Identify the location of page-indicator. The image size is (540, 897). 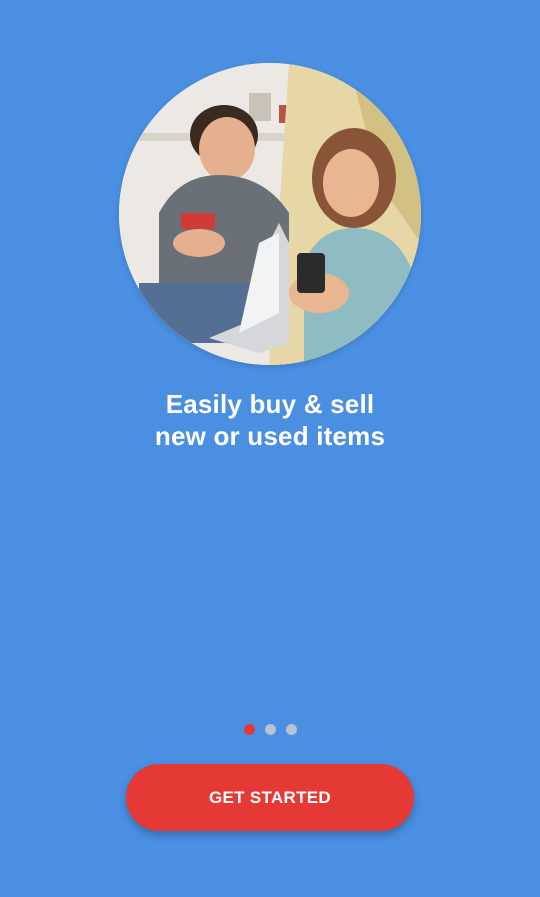
(270, 729).